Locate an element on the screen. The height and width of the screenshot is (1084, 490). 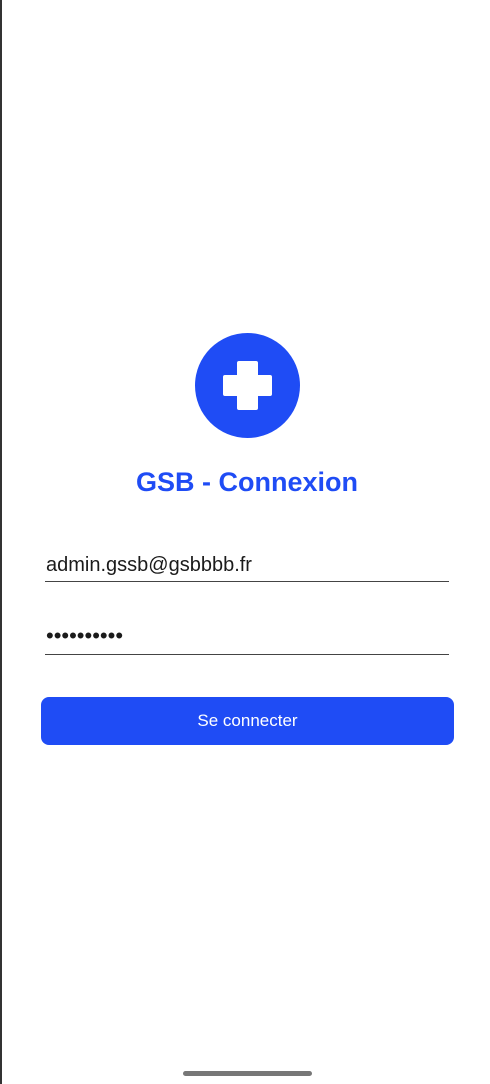
email-field: admin.gssb@gsbbbb.fr is located at coordinates (247, 566).